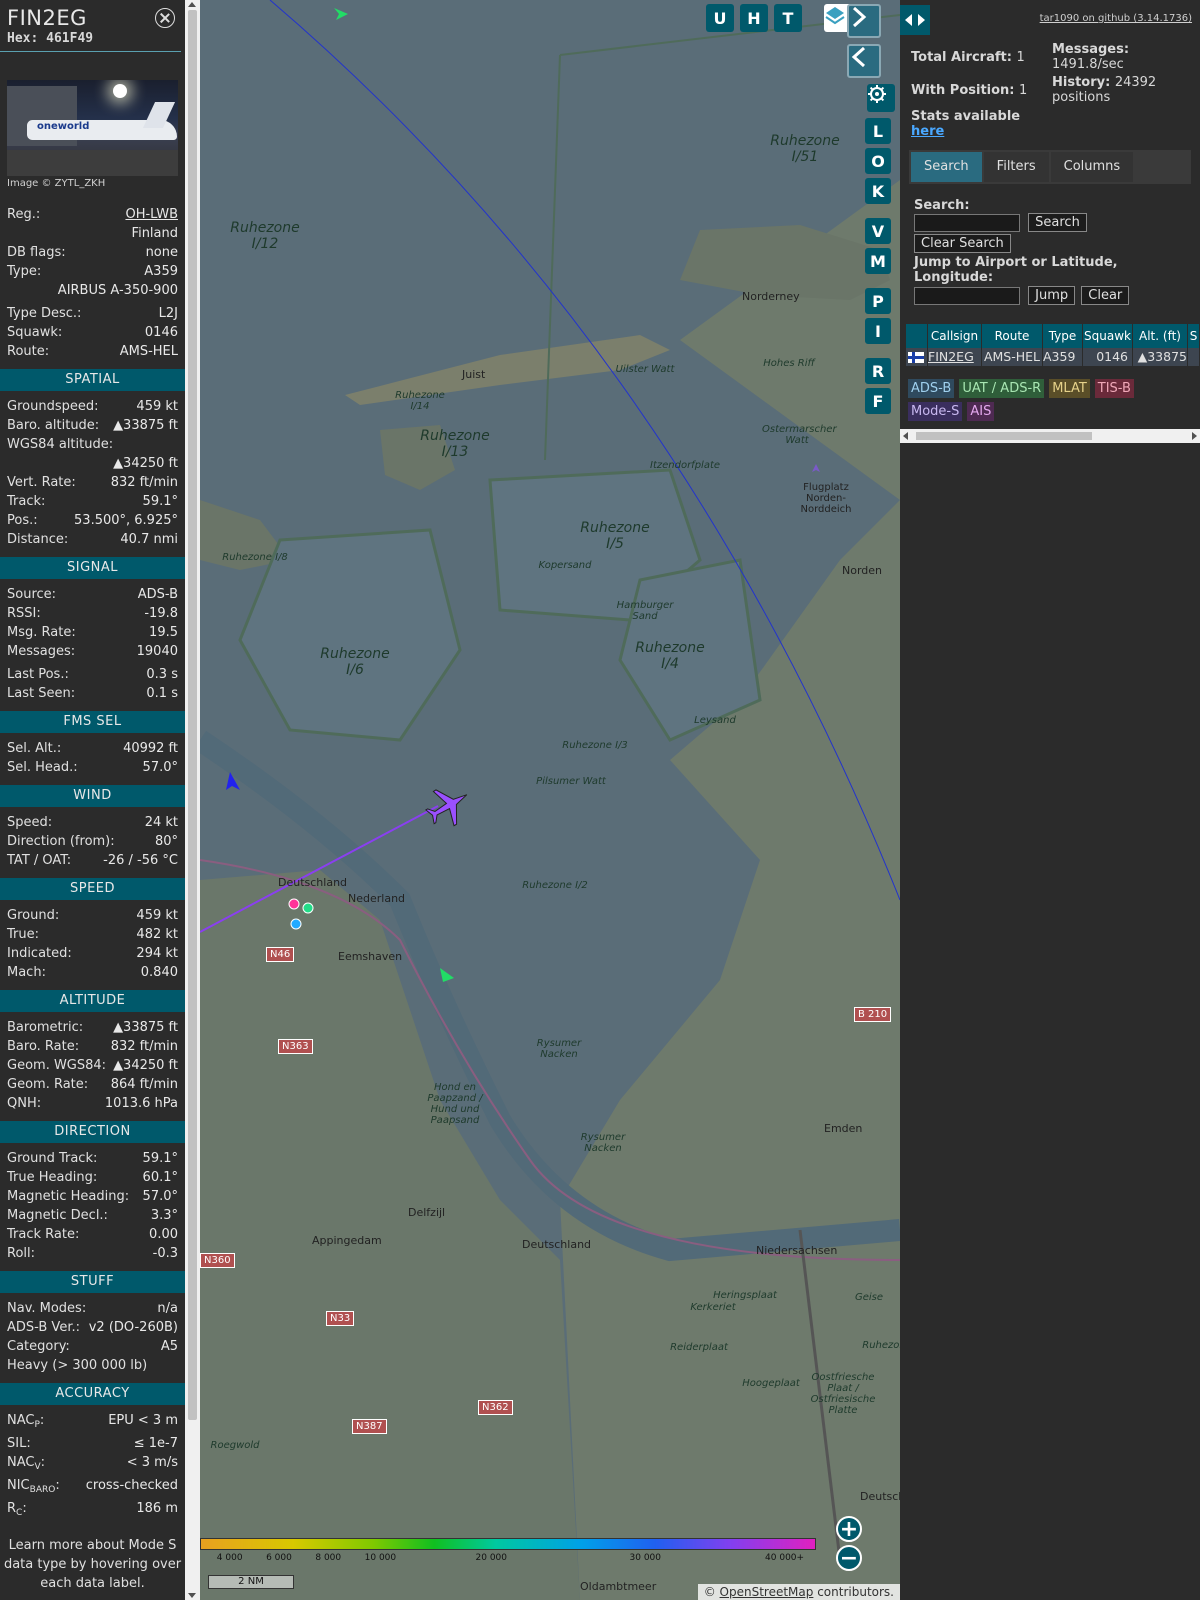 The width and height of the screenshot is (1200, 1600). What do you see at coordinates (927, 131) in the screenshot?
I see `stats-here-link: here` at bounding box center [927, 131].